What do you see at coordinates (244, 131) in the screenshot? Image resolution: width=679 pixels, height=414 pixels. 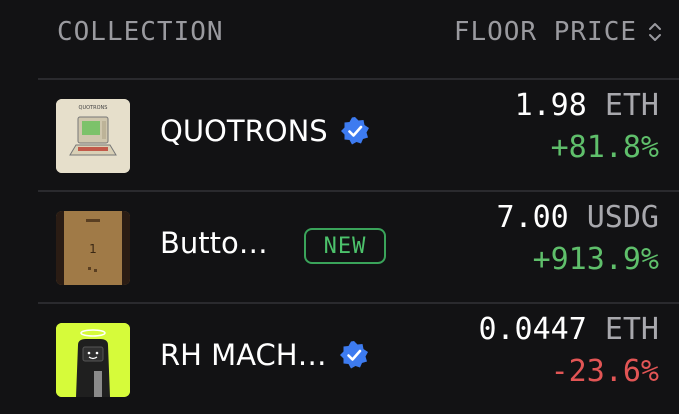 I see `collection-name-text: QUOTRONS` at bounding box center [244, 131].